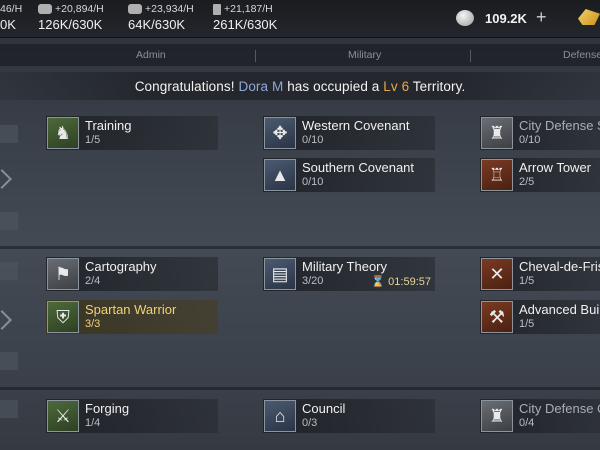 This screenshot has height=450, width=600. I want to click on tech-card-cartography: ⚑ Cartography 2/4, so click(132, 274).